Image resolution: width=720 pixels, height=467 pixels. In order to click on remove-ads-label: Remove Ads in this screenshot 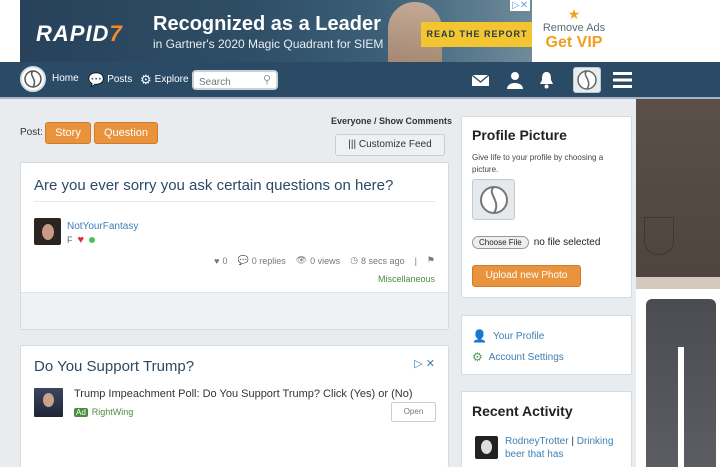, I will do `click(574, 28)`.